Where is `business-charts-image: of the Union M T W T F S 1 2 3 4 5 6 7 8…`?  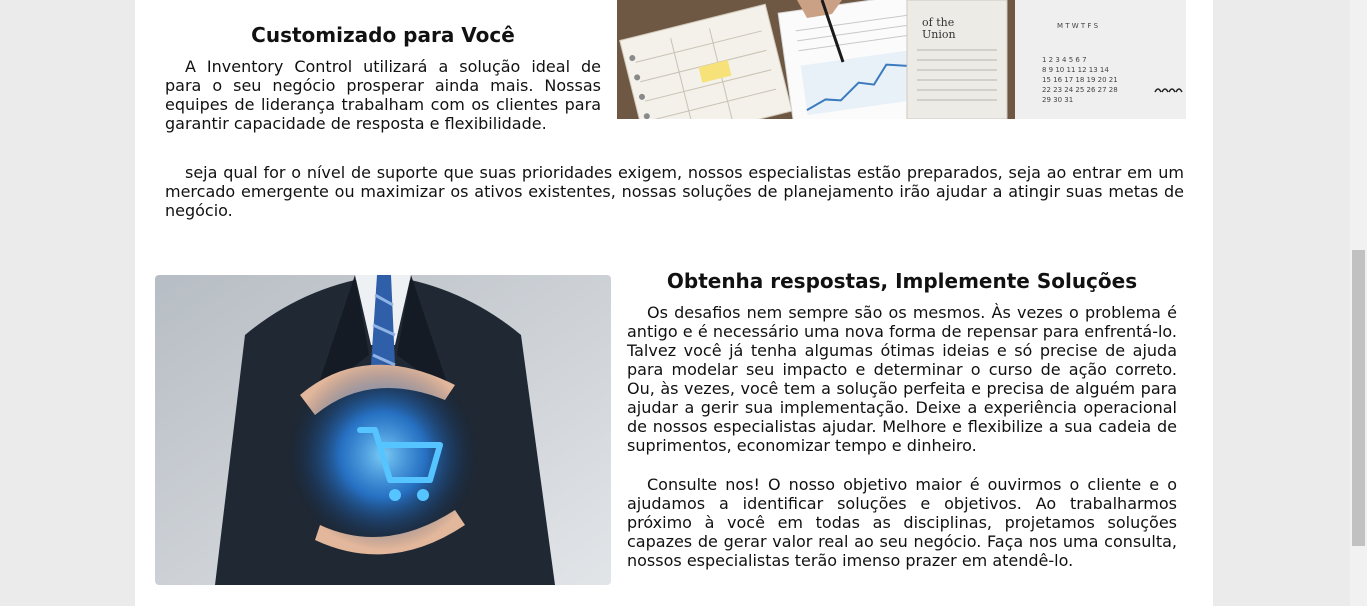
business-charts-image: of the Union M T W T F S 1 2 3 4 5 6 7 8… is located at coordinates (901, 59).